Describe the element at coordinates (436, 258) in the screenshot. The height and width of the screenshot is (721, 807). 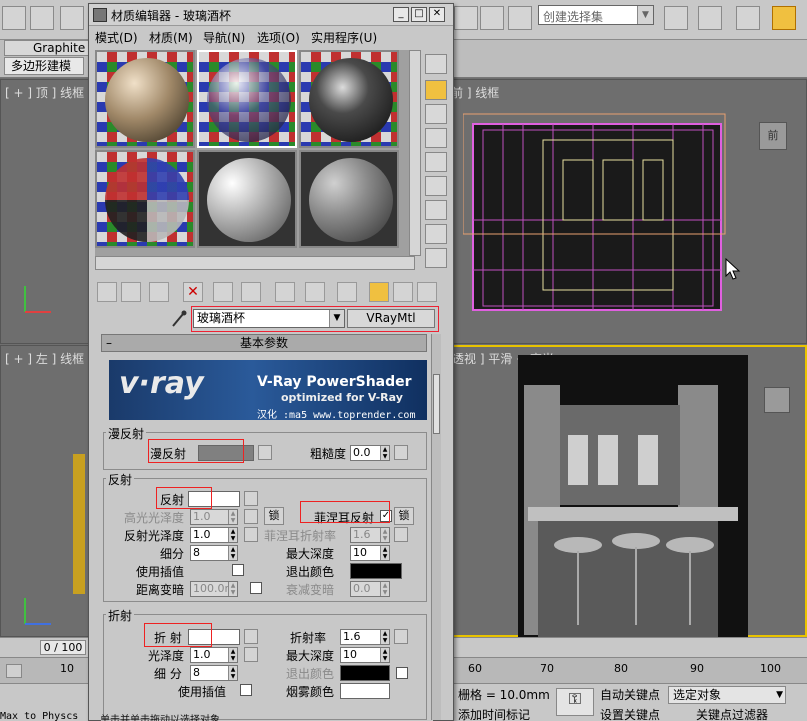
I see `material-navigator-icon` at that location.